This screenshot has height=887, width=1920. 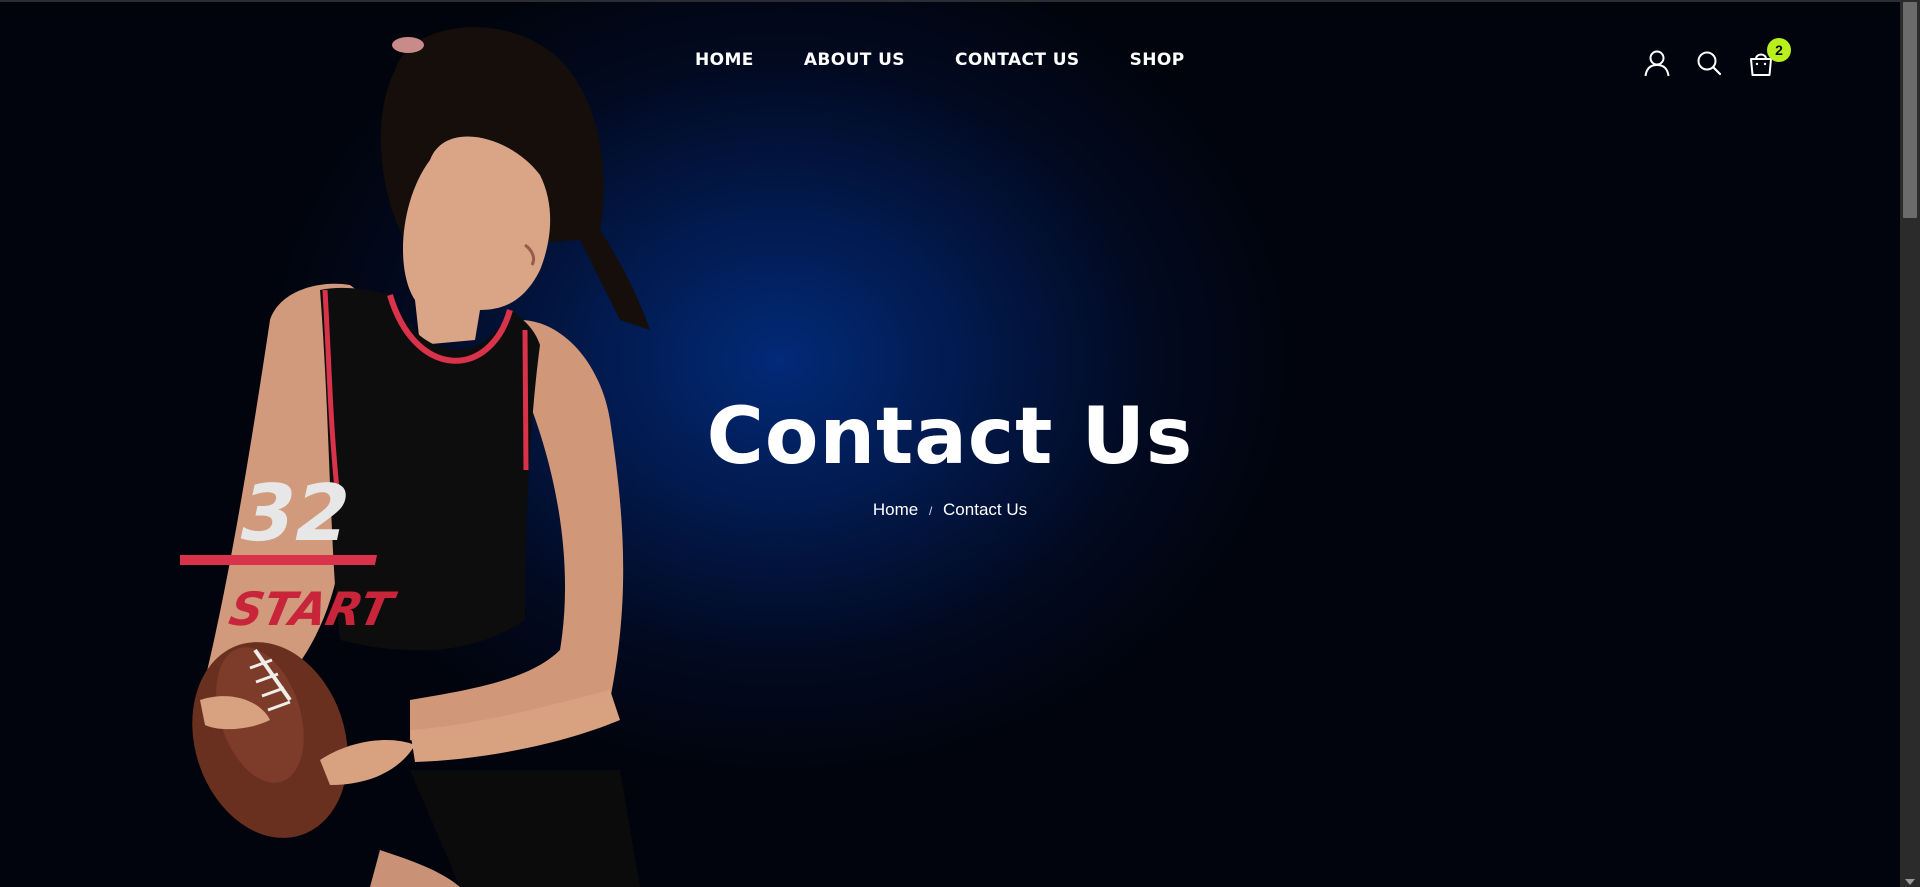 I want to click on scrollbar-thumb, so click(x=1910, y=110).